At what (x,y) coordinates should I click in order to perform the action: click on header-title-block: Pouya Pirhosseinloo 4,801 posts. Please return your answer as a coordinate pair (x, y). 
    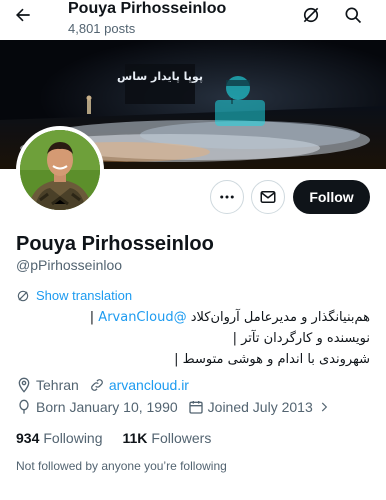
    Looking at the image, I should click on (147, 18).